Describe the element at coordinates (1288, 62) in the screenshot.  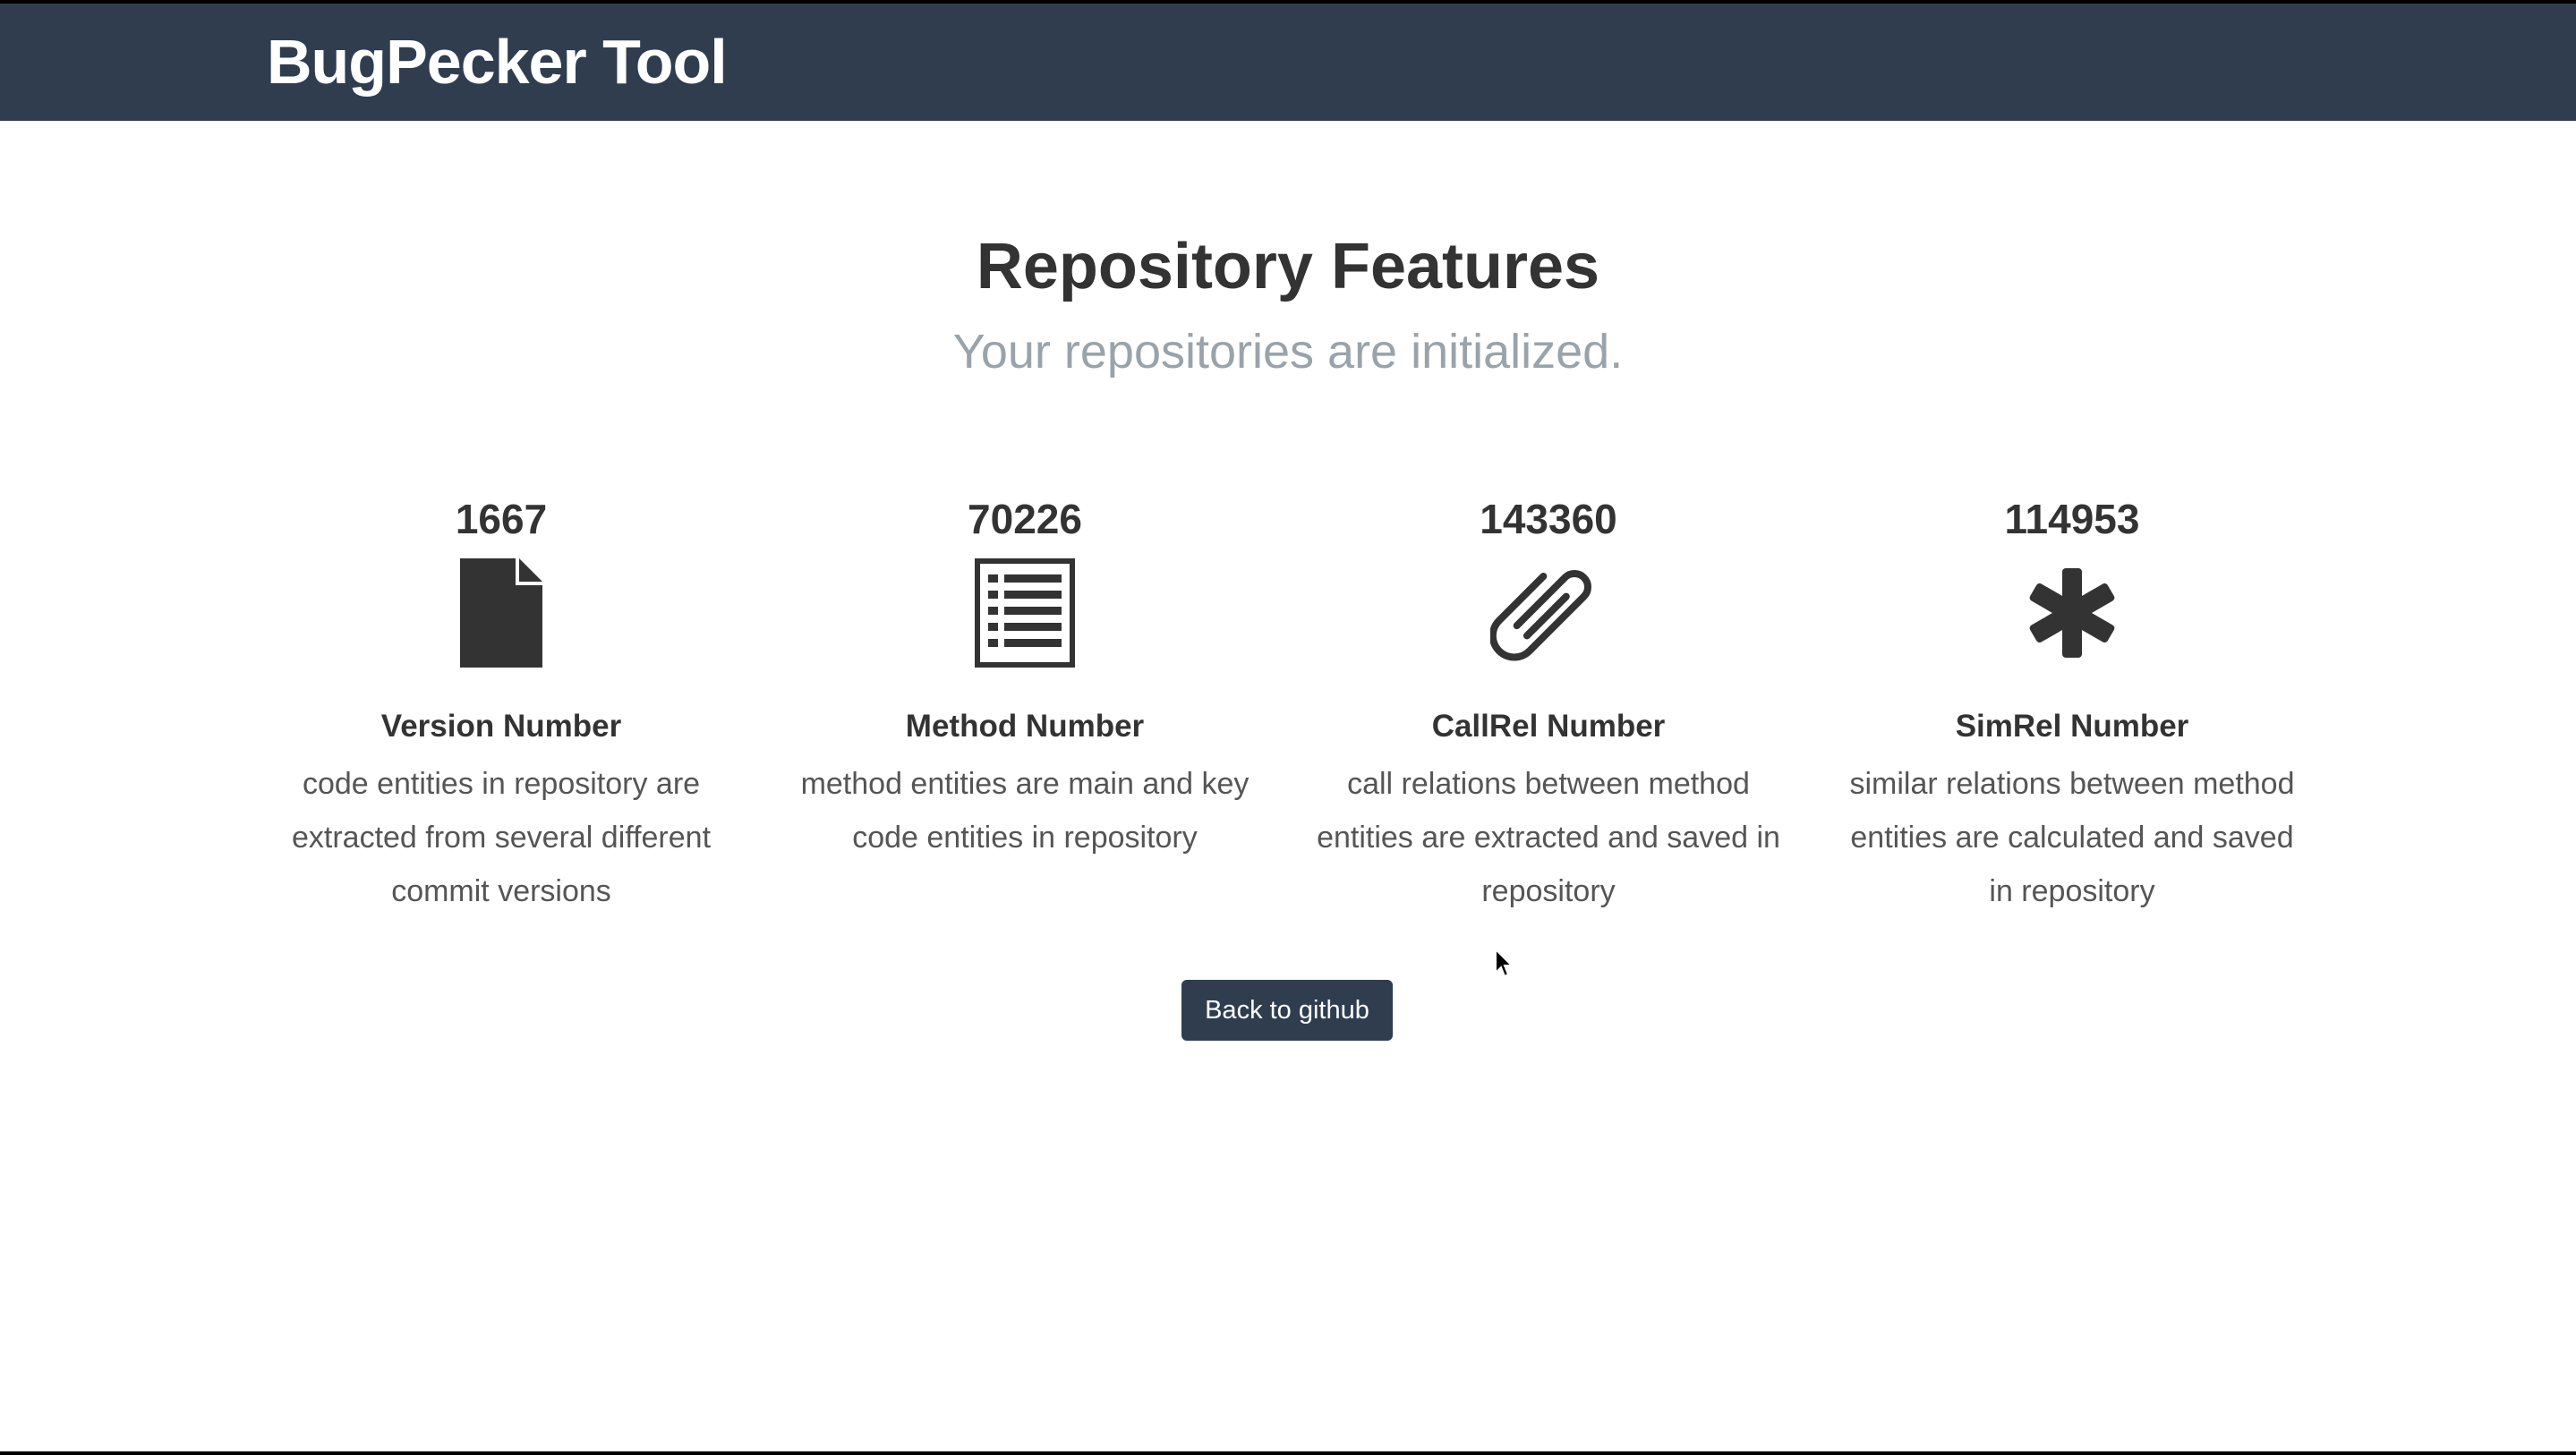
I see `navbar: BugPecker Tool` at that location.